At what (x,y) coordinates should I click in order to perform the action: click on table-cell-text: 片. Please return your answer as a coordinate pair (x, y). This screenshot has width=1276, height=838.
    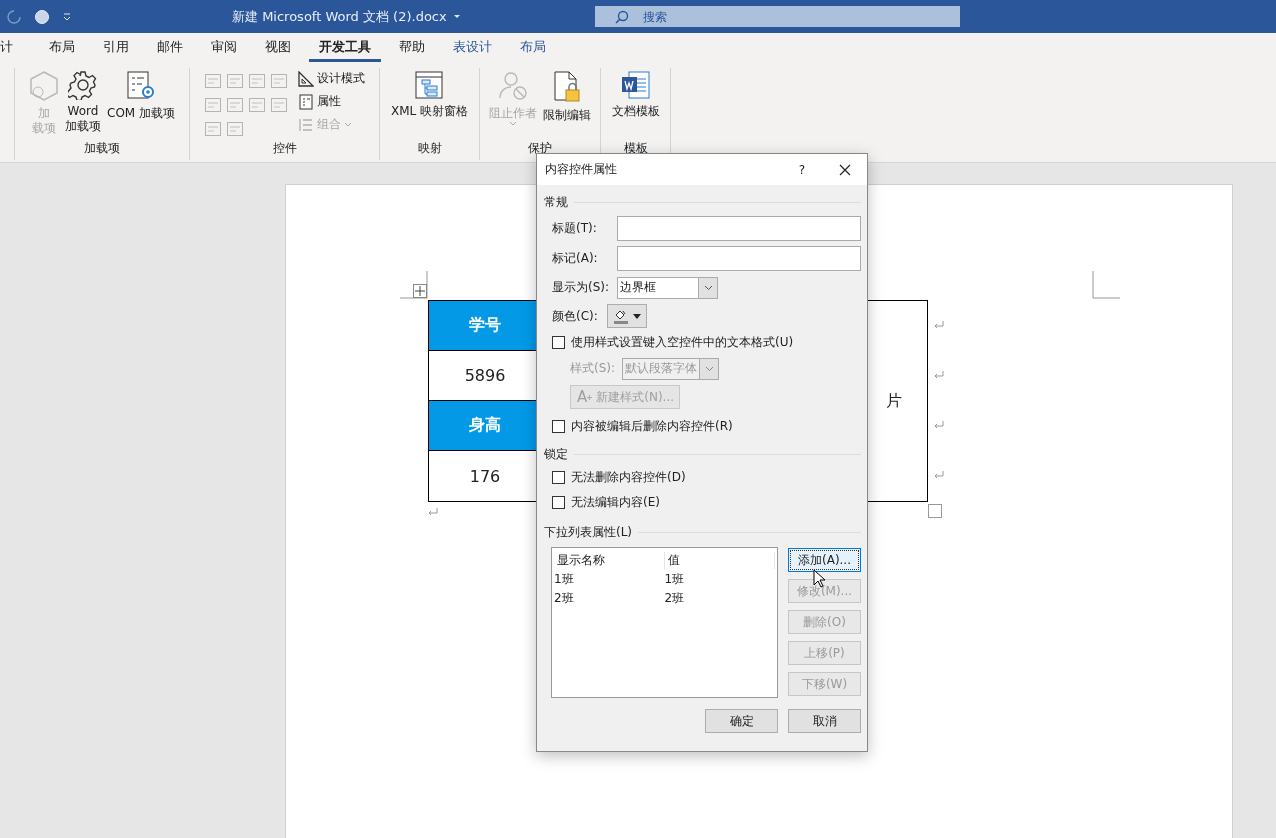
    Looking at the image, I should click on (894, 400).